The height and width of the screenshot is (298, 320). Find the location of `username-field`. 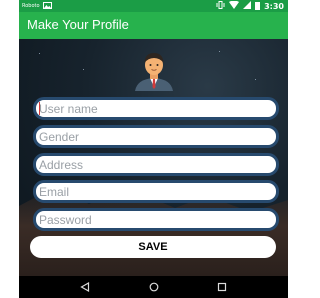

username-field is located at coordinates (156, 108).